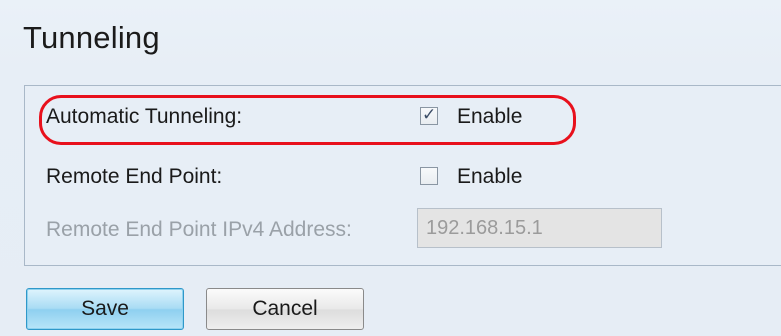 This screenshot has height=336, width=781. Describe the element at coordinates (429, 176) in the screenshot. I see `remote-end-point-checkbox` at that location.